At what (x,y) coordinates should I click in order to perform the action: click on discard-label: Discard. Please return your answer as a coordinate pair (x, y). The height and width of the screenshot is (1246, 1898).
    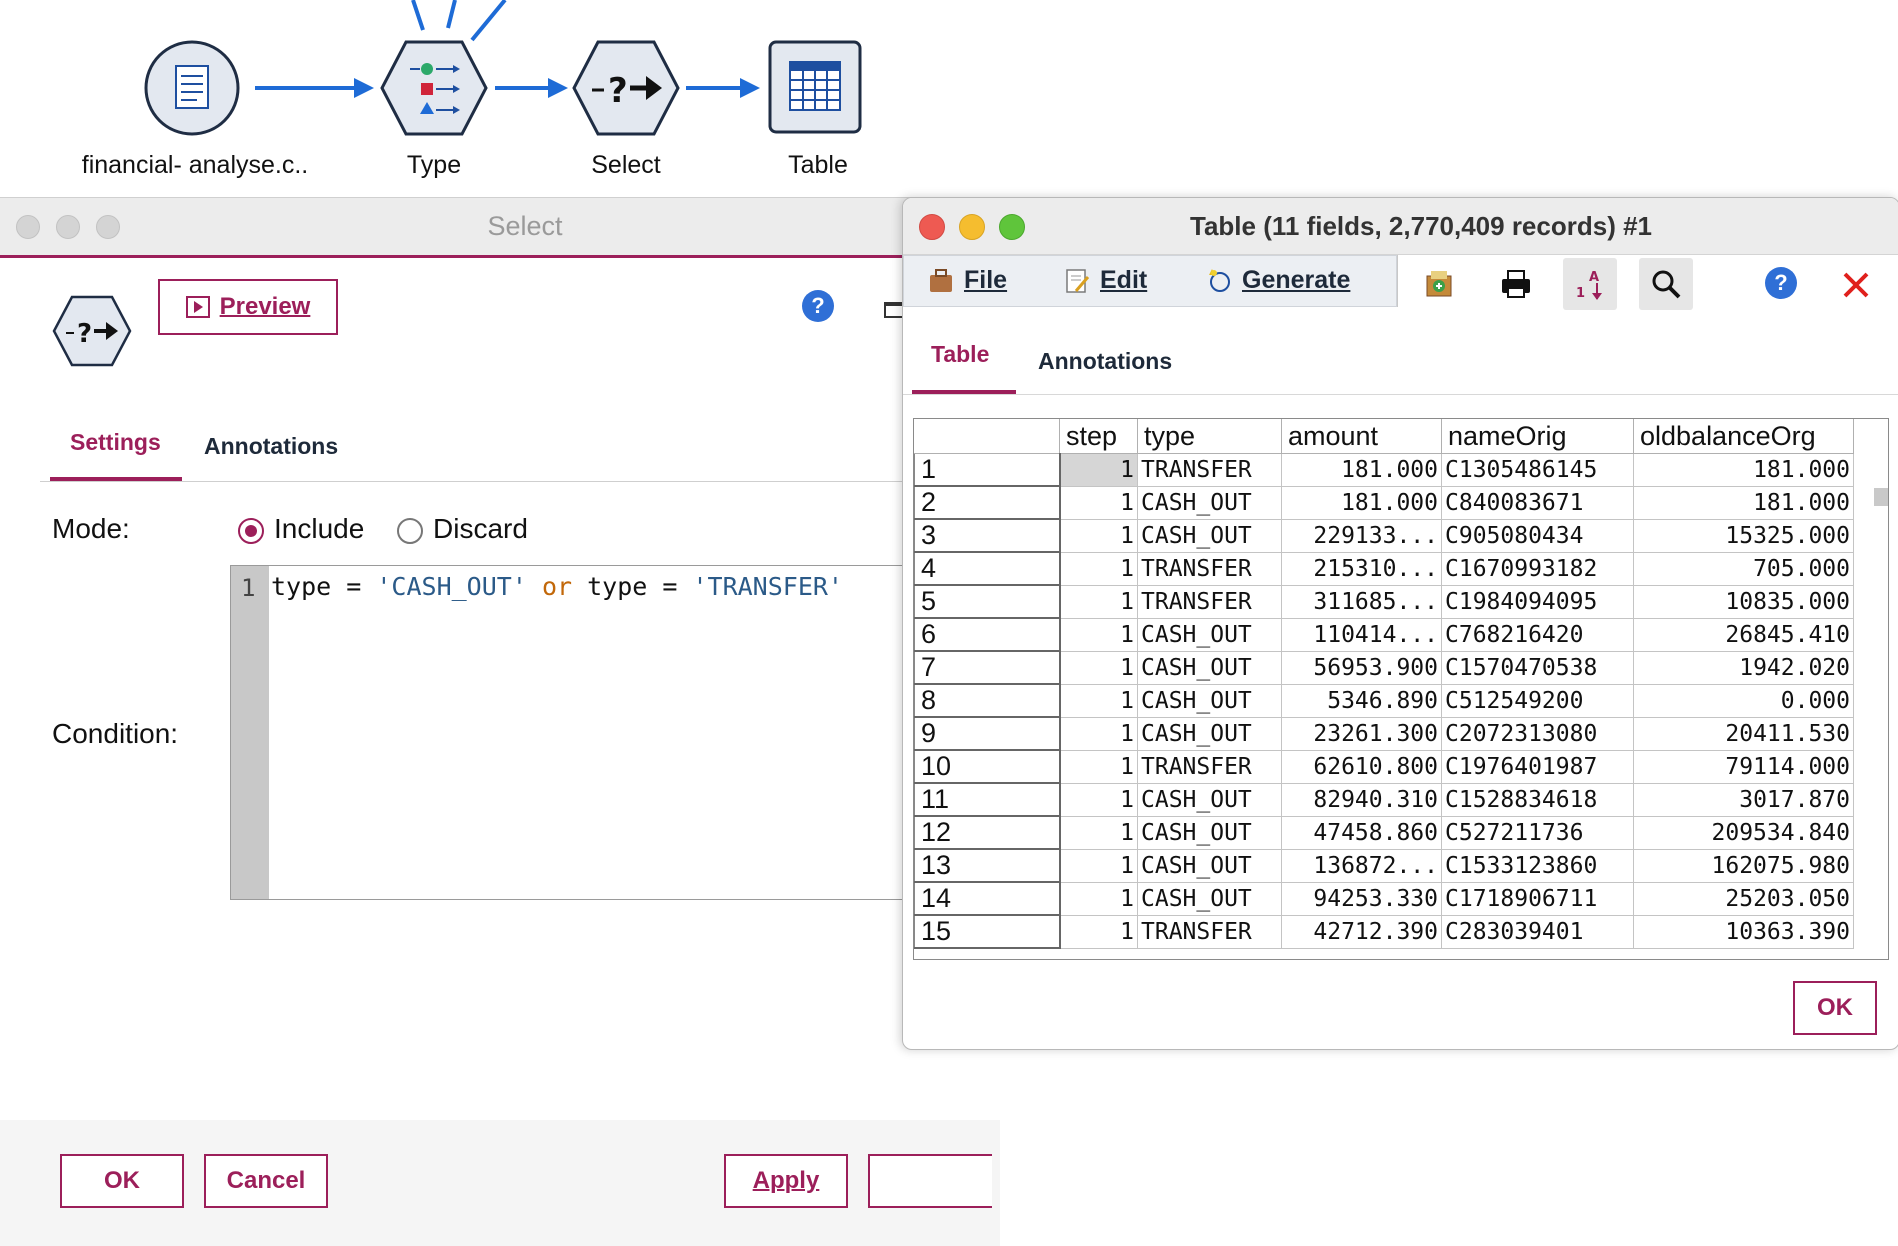
    Looking at the image, I should click on (480, 529).